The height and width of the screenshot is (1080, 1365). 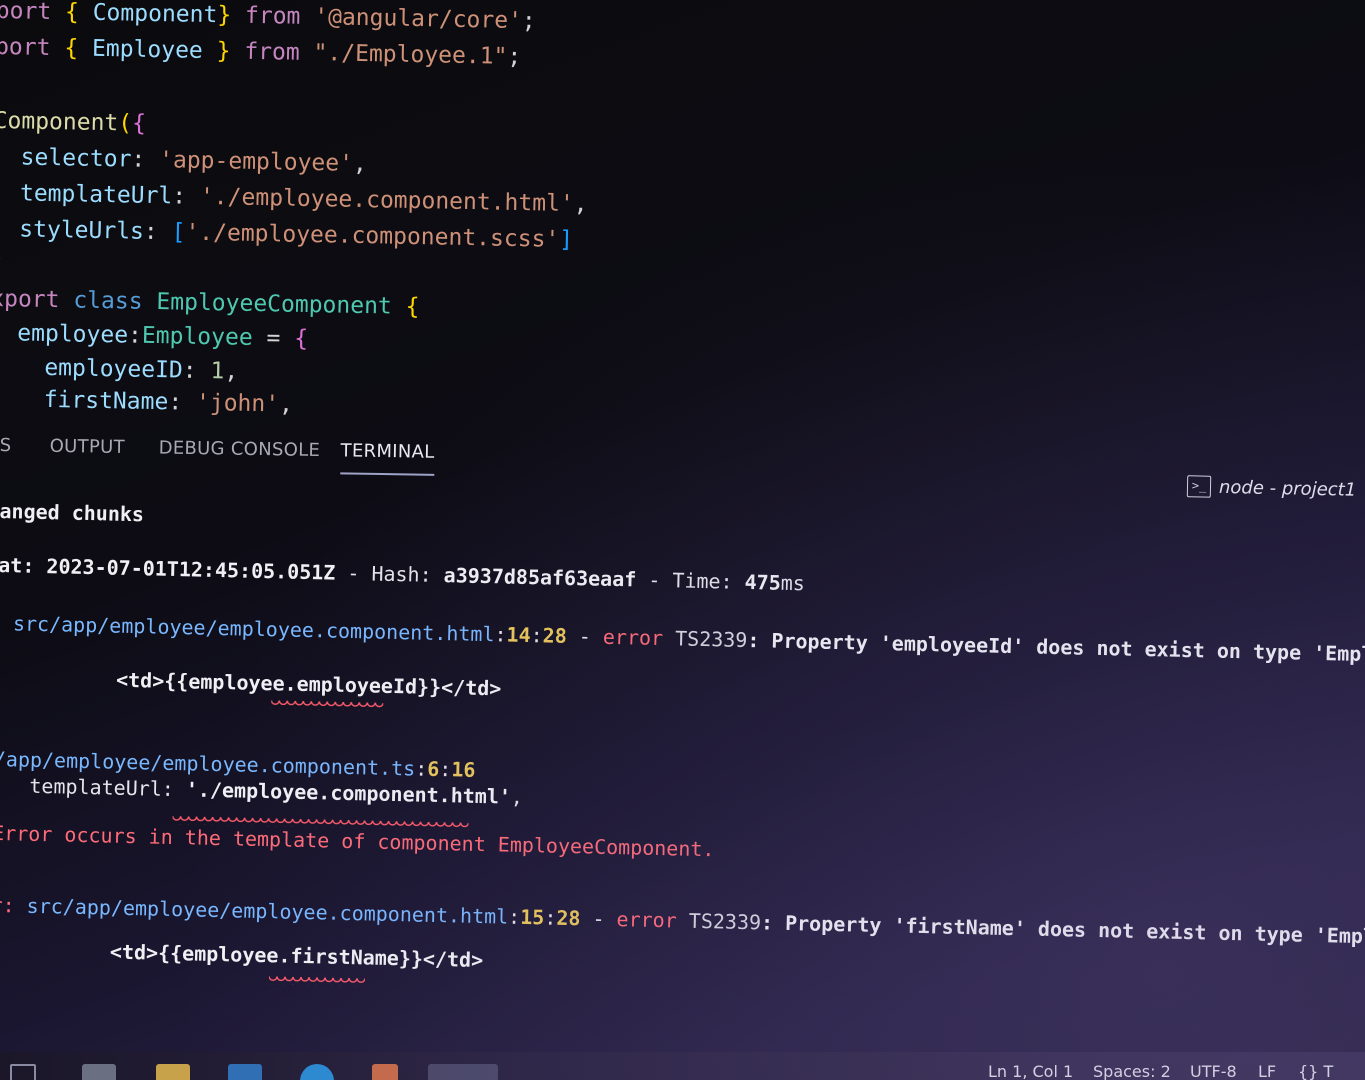 I want to click on tab-debug-console: DEBUG CONSOLE, so click(x=239, y=449).